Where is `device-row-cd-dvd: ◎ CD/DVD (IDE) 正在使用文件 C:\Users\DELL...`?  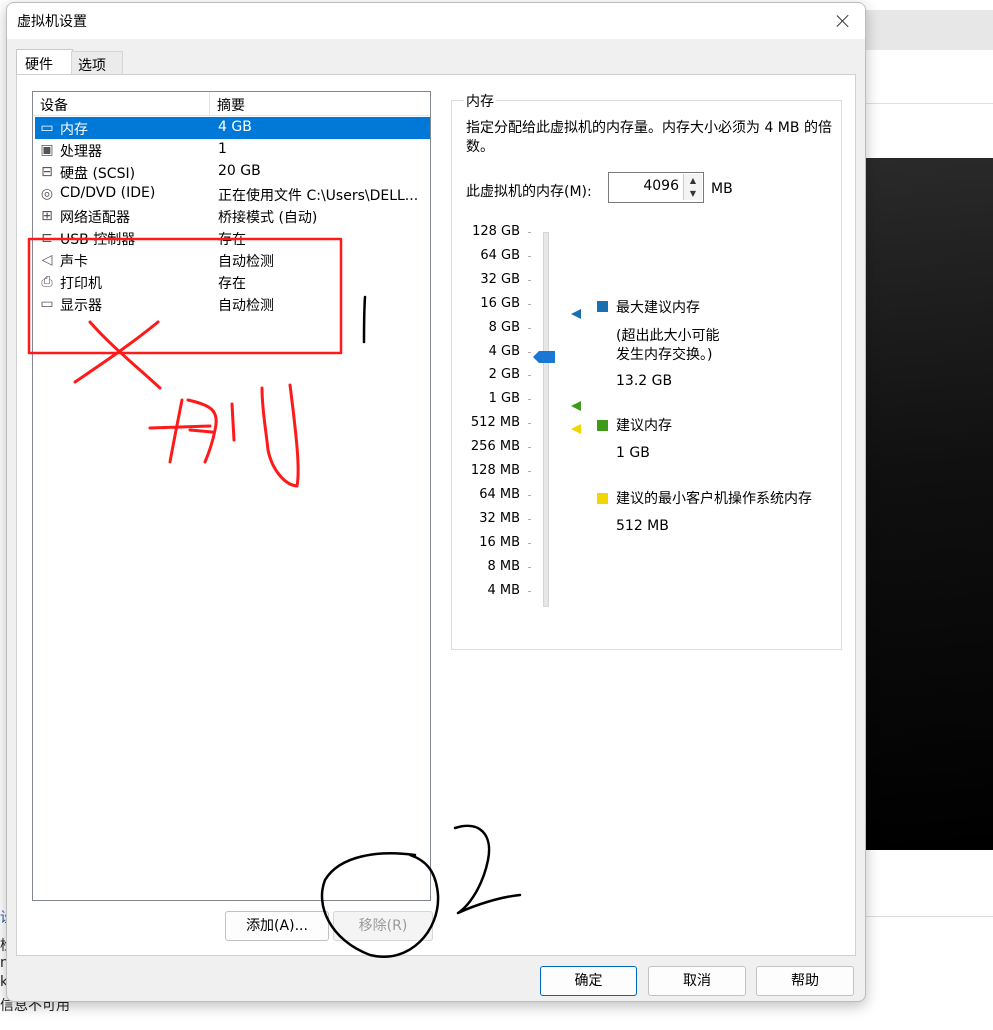
device-row-cd-dvd: ◎ CD/DVD (IDE) 正在使用文件 C:\Users\DELL... is located at coordinates (232, 194).